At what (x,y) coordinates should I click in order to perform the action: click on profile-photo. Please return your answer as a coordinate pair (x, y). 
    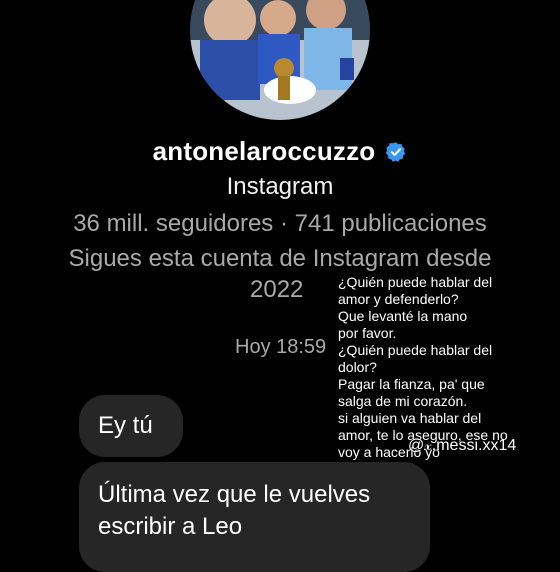
    Looking at the image, I should click on (280, 60).